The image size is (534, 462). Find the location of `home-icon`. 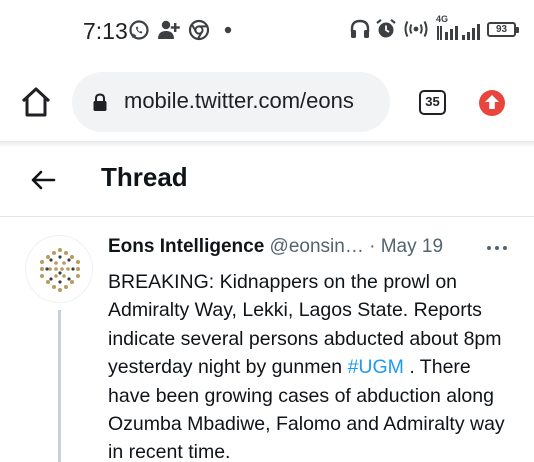

home-icon is located at coordinates (36, 102).